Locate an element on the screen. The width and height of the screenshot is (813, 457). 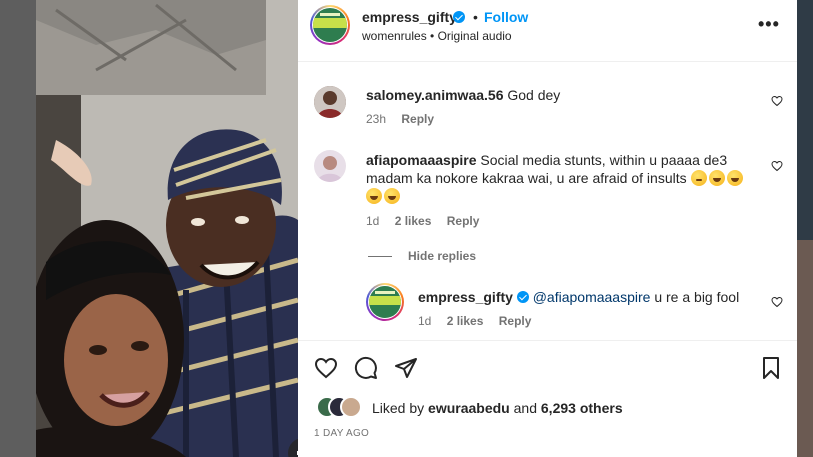
reply-time: 1d is located at coordinates (424, 321).